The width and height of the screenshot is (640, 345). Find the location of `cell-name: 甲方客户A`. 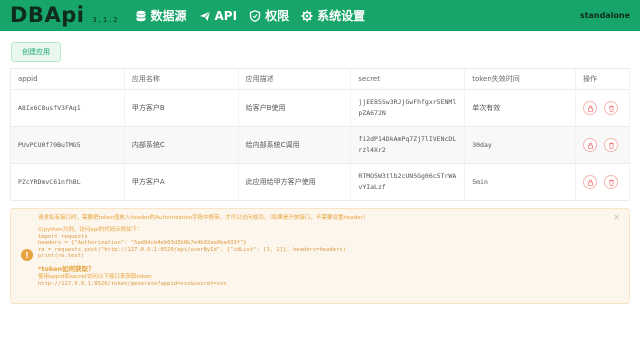

cell-name: 甲方客户A is located at coordinates (181, 182).